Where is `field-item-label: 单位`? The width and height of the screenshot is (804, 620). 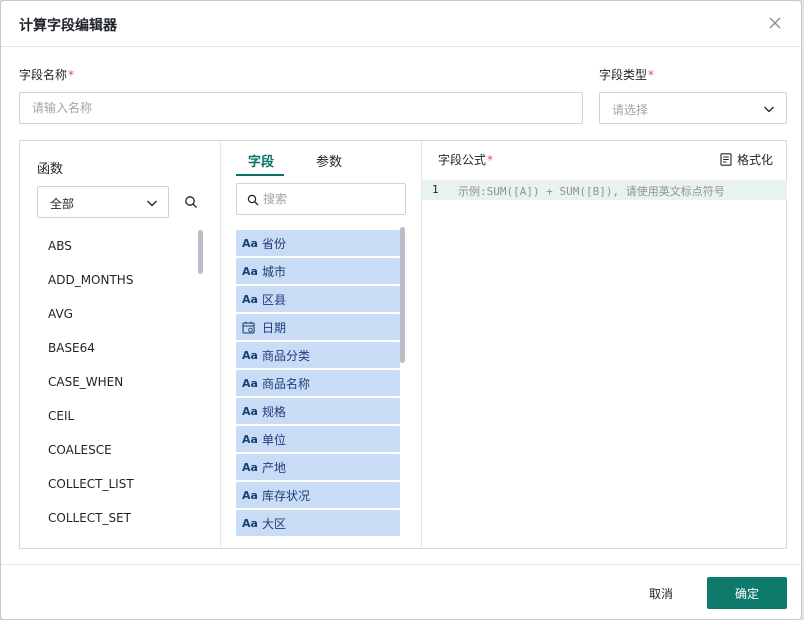 field-item-label: 单位 is located at coordinates (274, 439).